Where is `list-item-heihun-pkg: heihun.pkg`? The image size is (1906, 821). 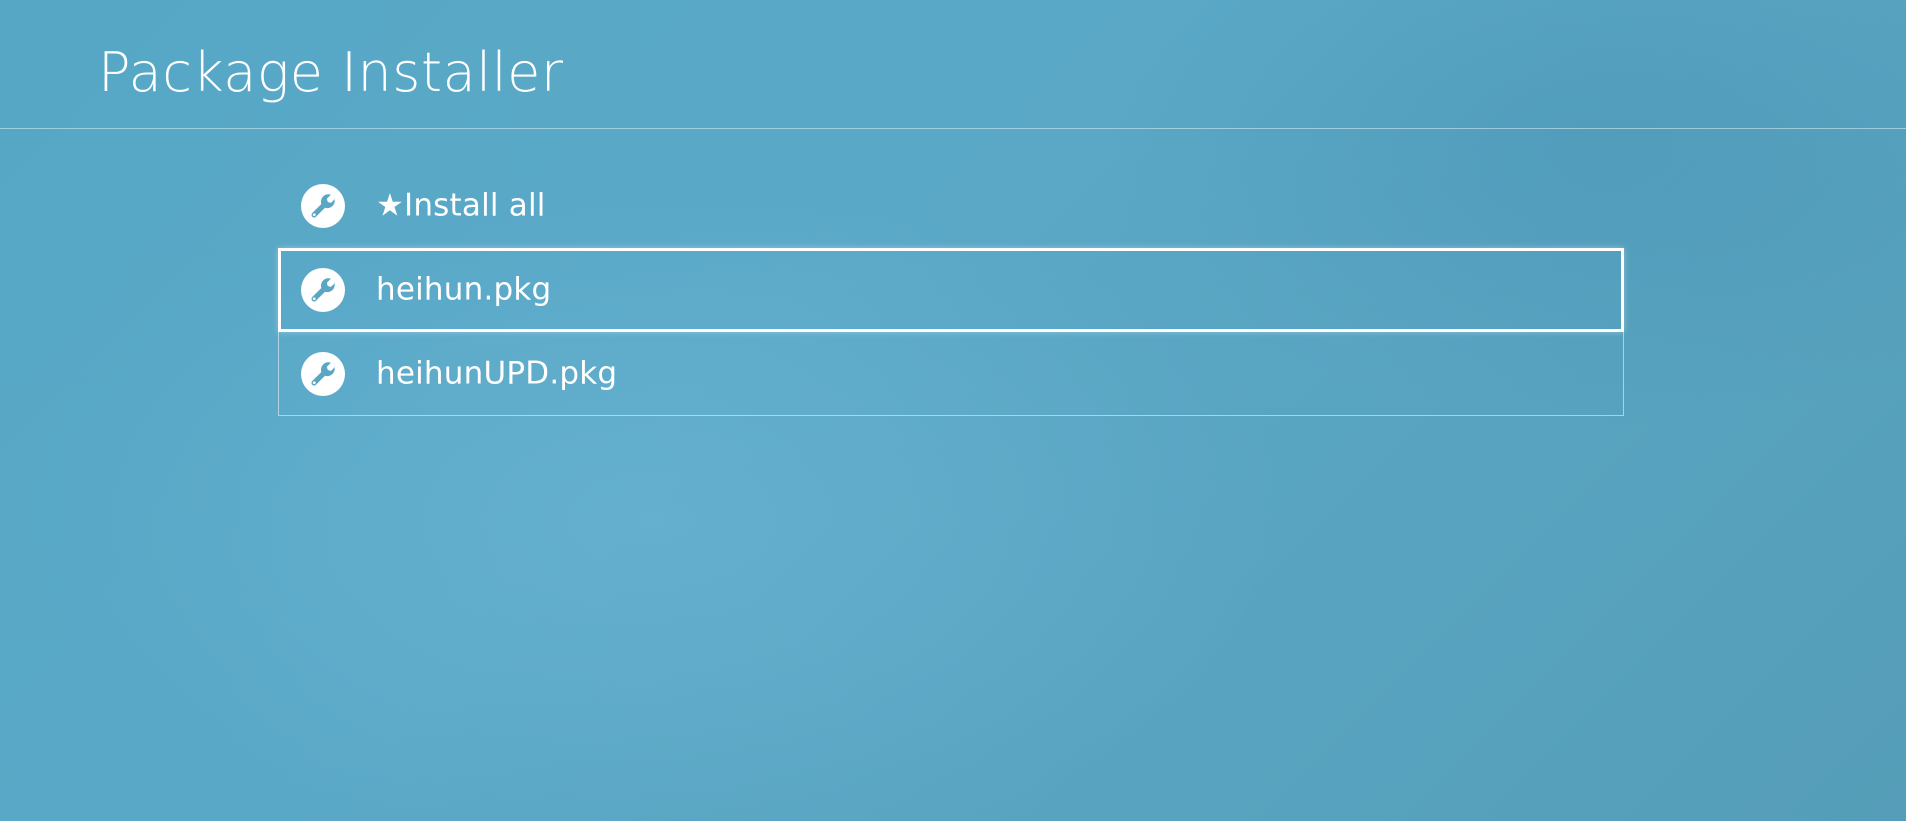
list-item-heihun-pkg: heihun.pkg is located at coordinates (951, 290).